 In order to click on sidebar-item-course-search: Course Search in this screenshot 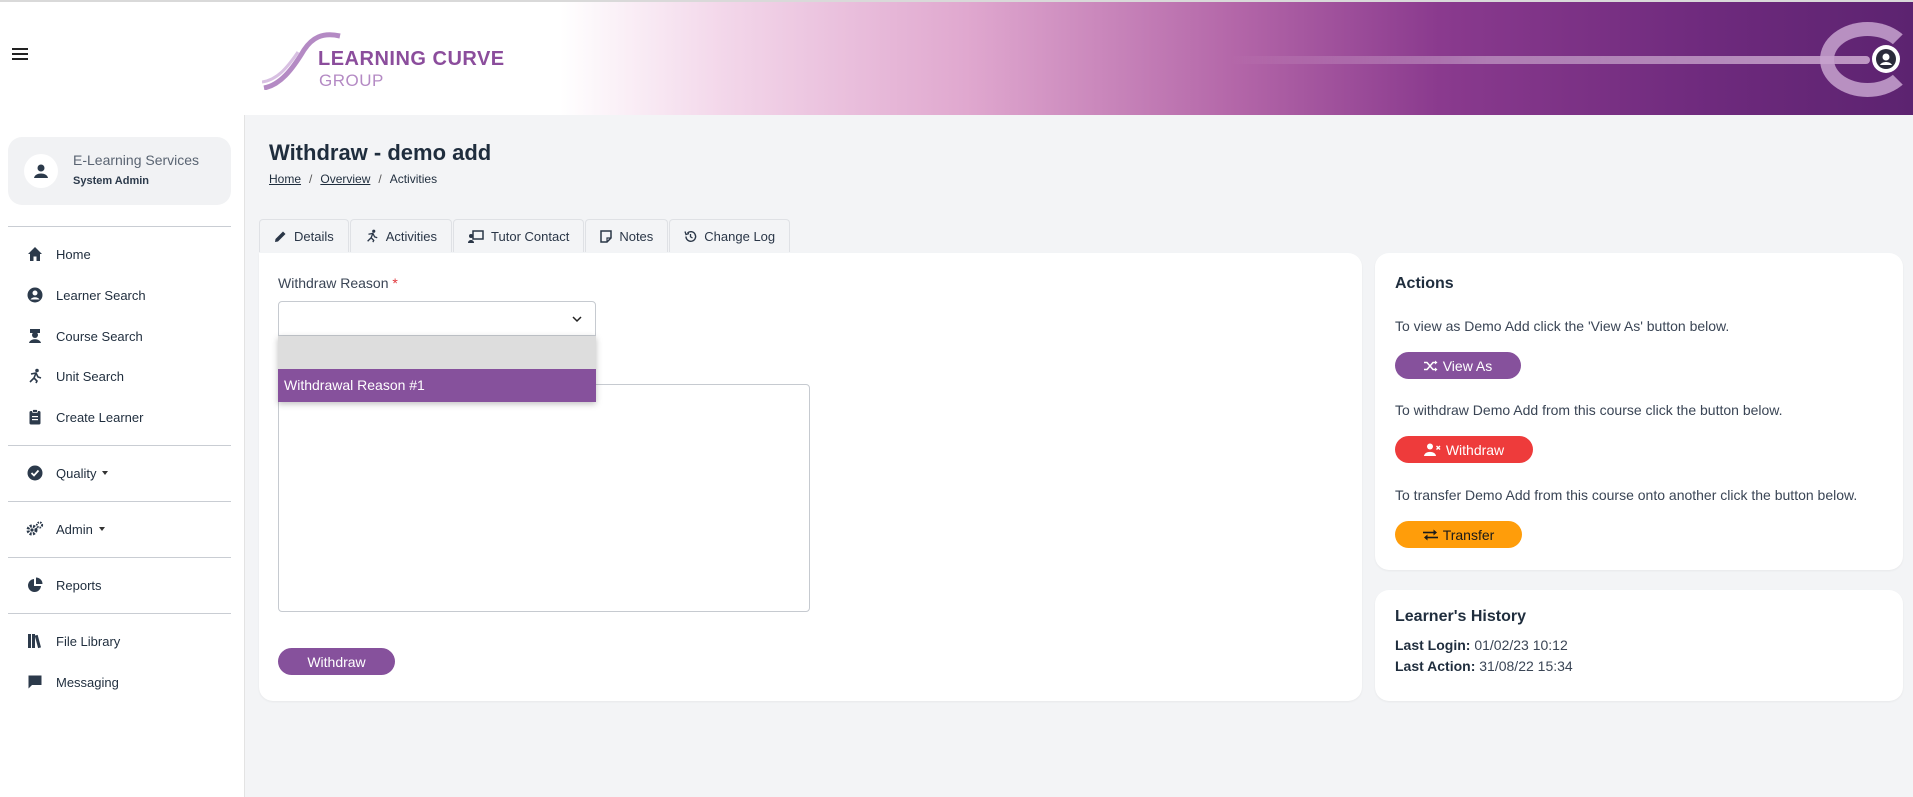, I will do `click(131, 336)`.